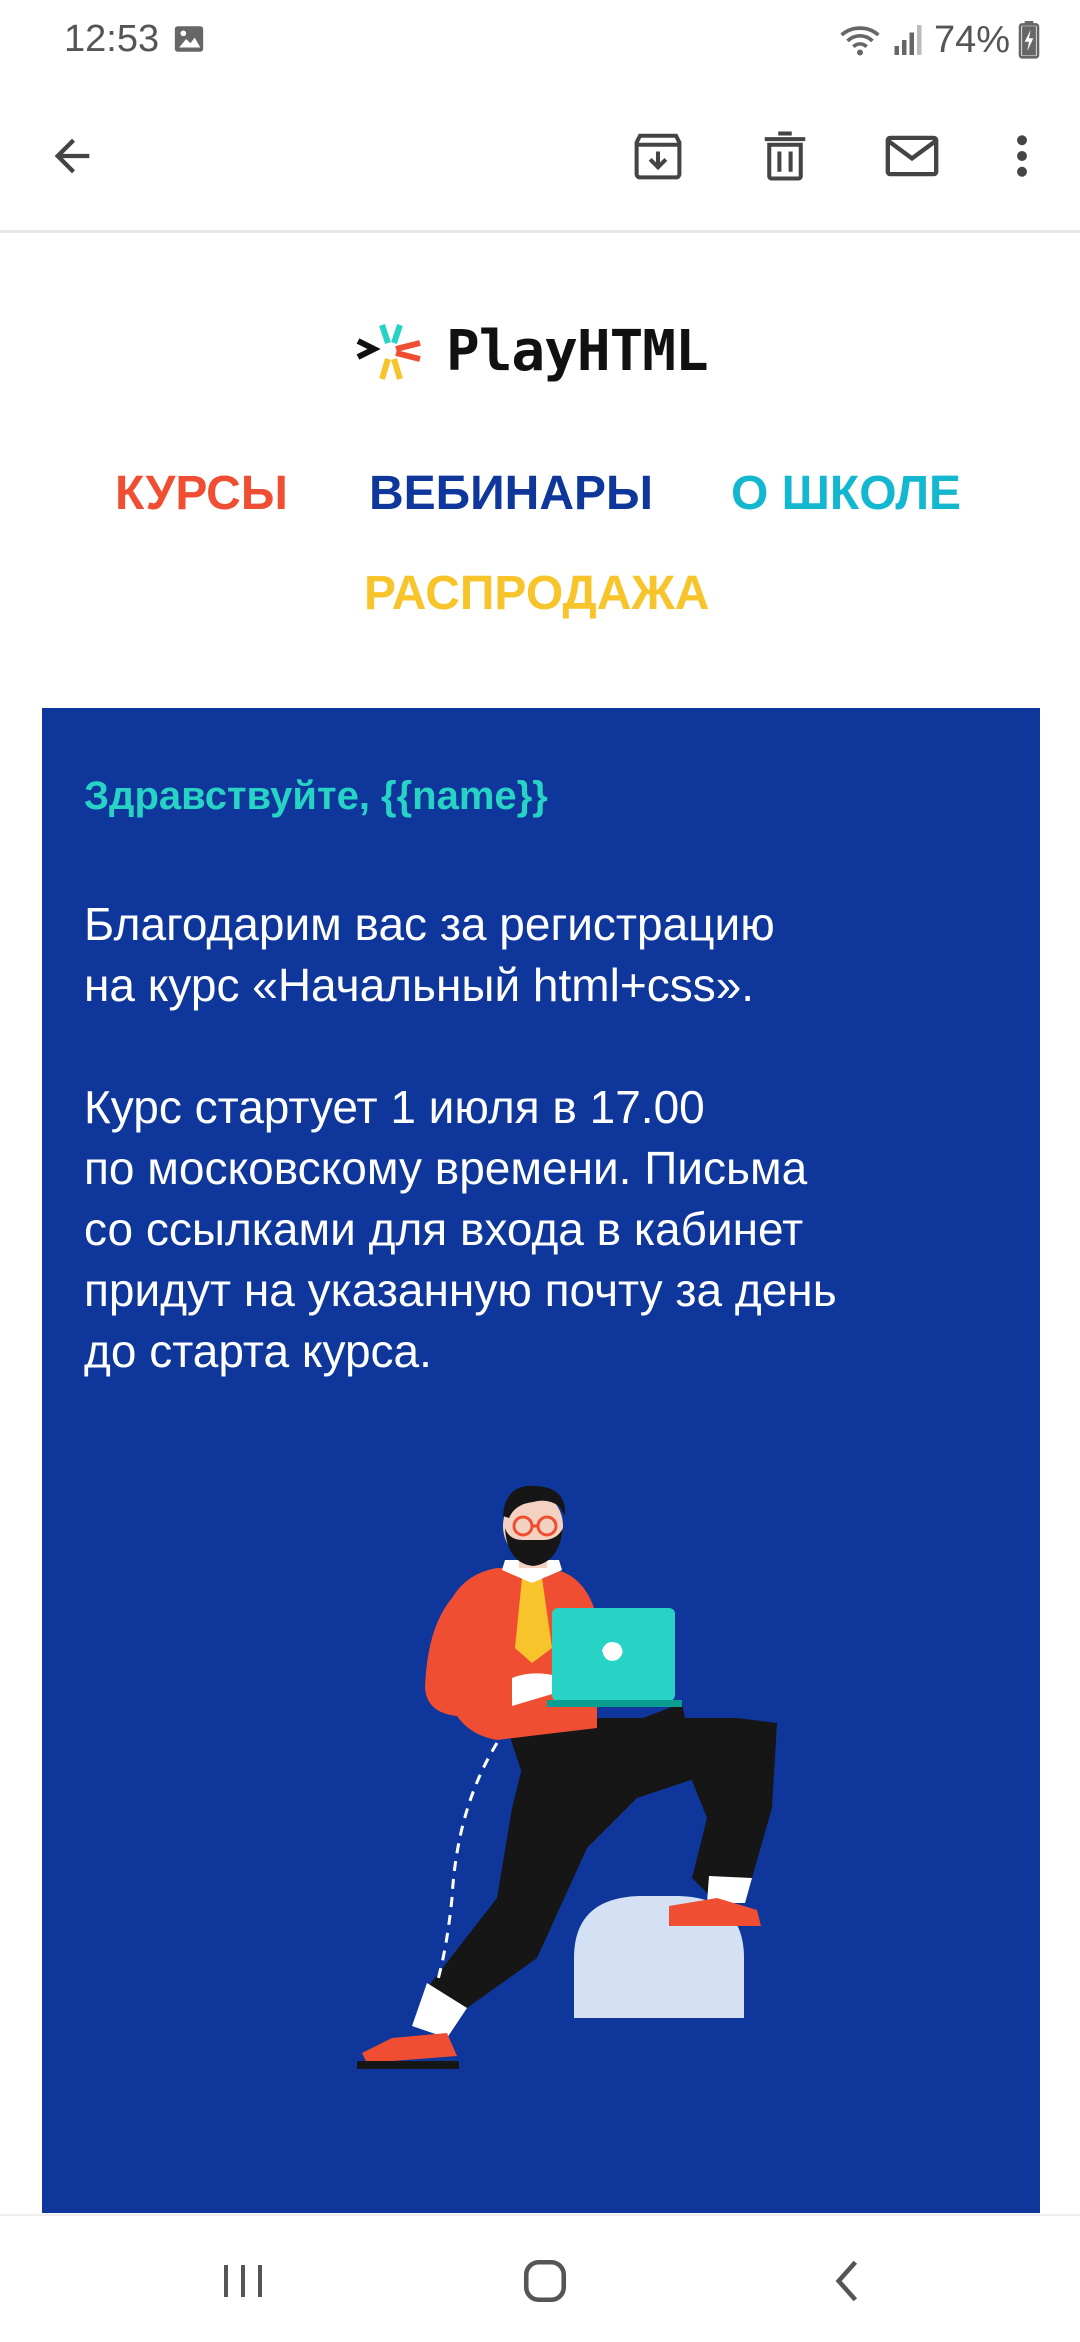  I want to click on course-line-2: по московскому времени. Письма, so click(446, 1168).